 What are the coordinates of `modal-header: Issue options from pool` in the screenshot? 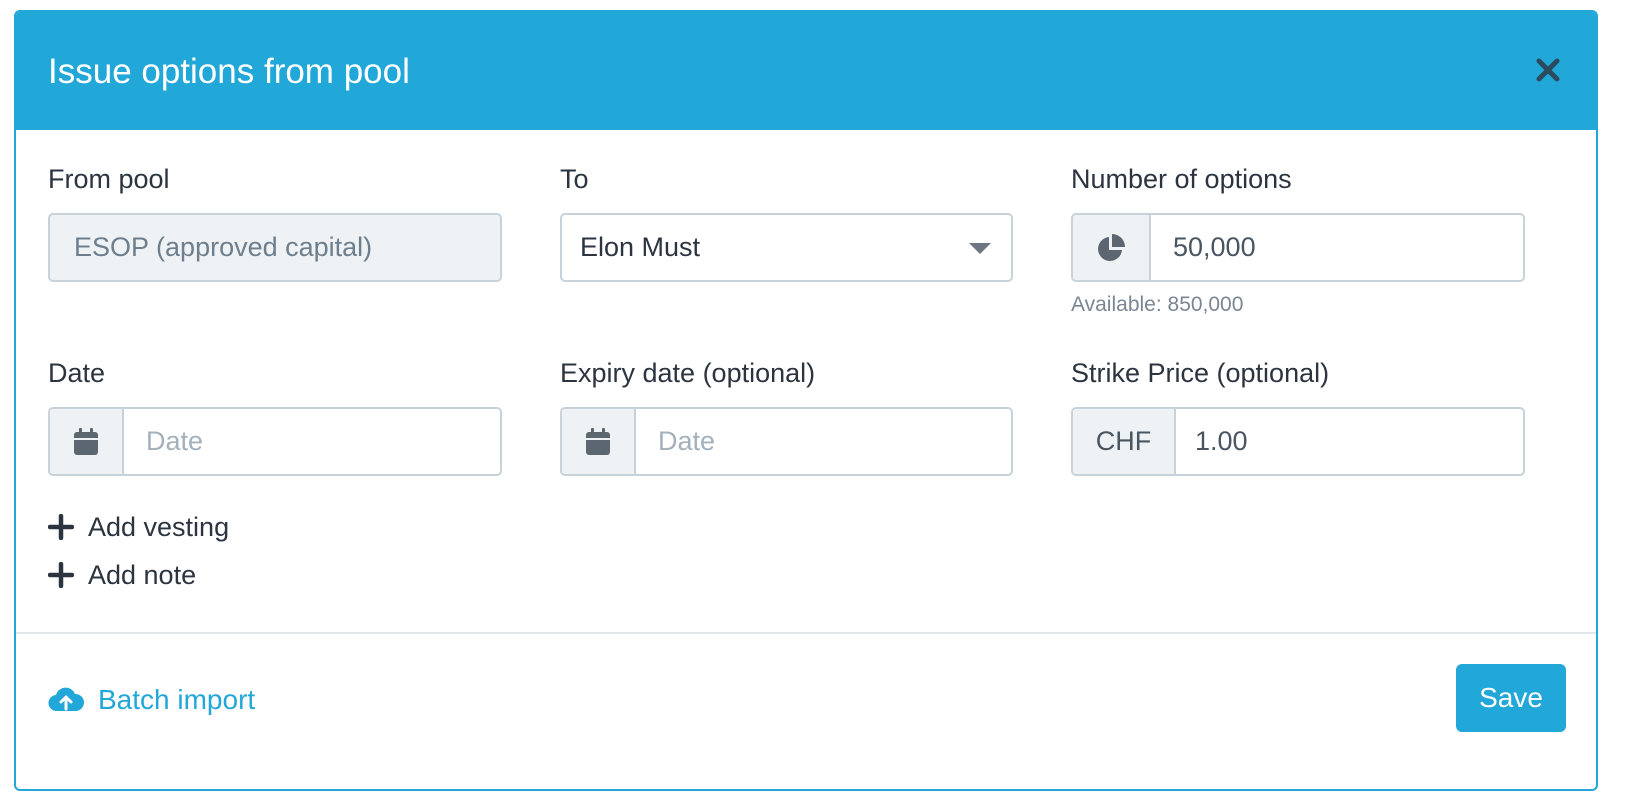 It's located at (806, 71).